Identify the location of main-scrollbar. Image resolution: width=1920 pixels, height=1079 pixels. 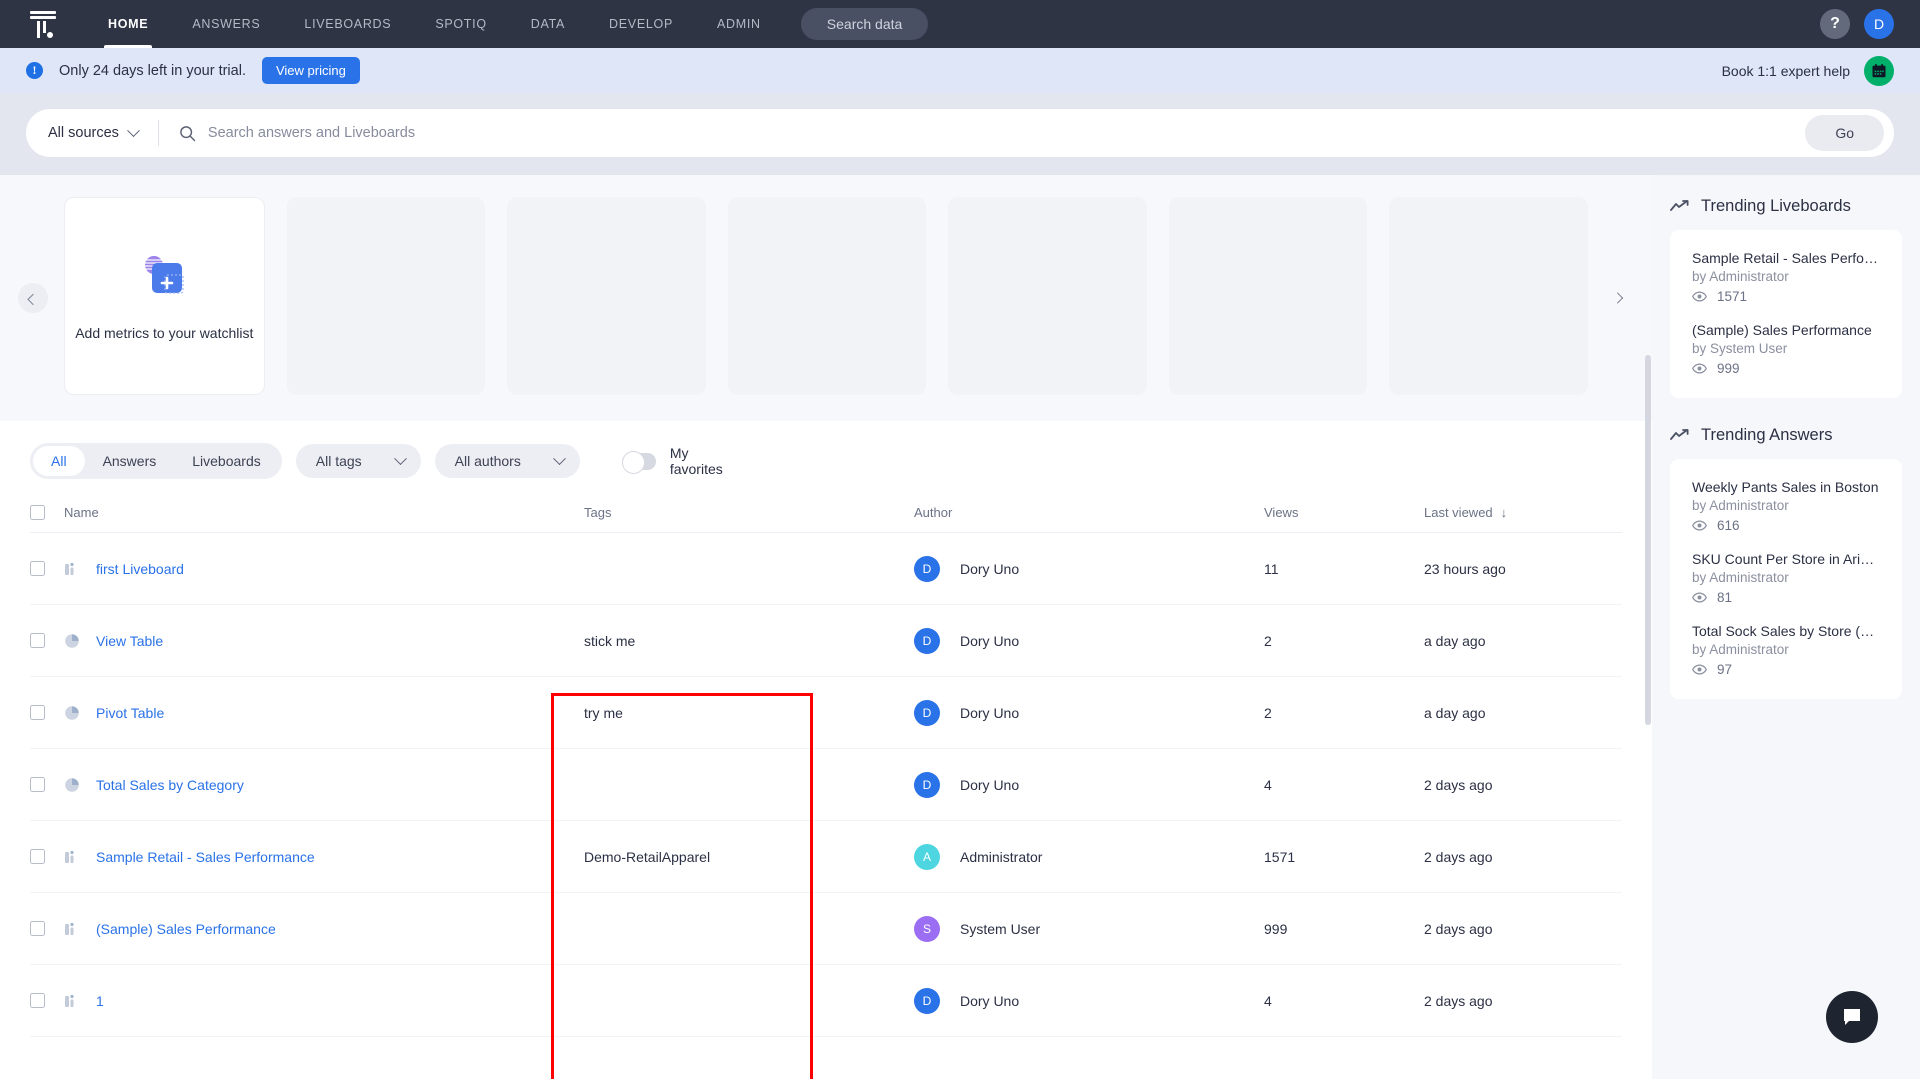
(1648, 627).